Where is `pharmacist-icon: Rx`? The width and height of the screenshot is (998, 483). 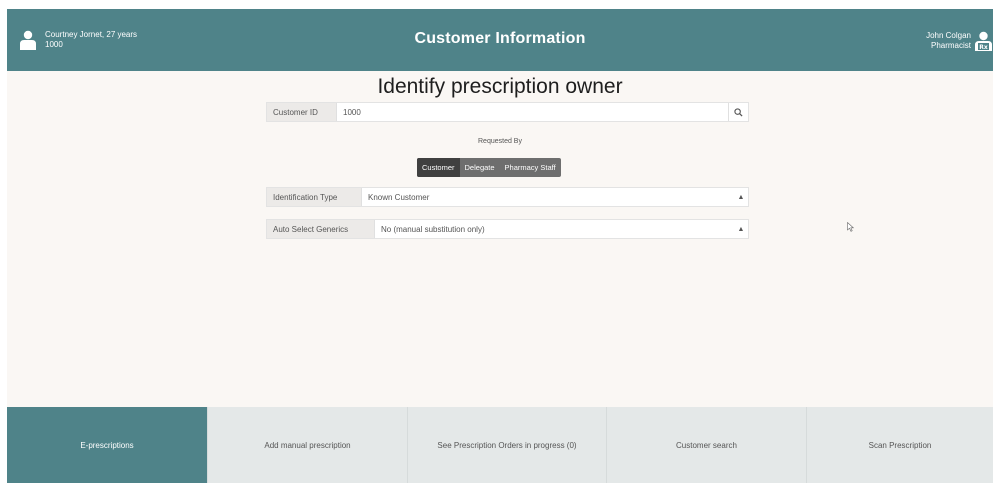 pharmacist-icon: Rx is located at coordinates (983, 41).